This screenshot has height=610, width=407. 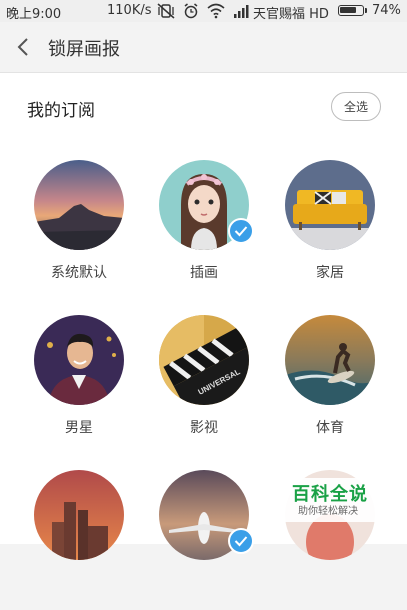 I want to click on back-button, so click(x=24, y=47).